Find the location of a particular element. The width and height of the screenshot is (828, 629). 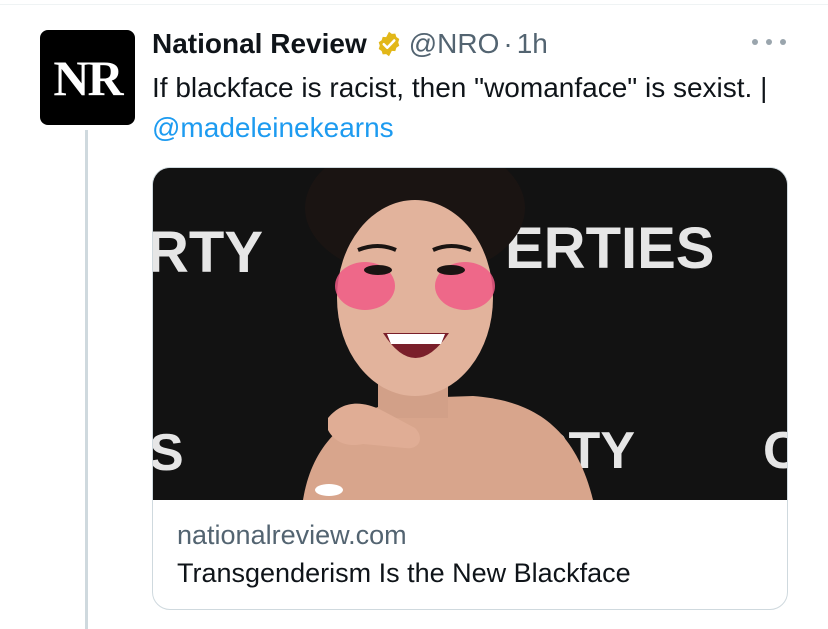

tweet-header: National Review @NRO · 1h is located at coordinates (350, 44).